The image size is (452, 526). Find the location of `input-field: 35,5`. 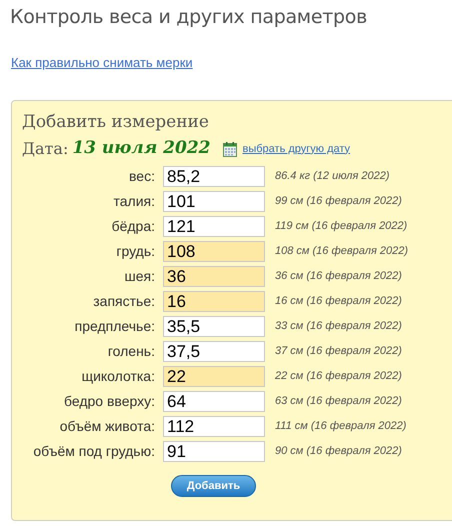

input-field: 35,5 is located at coordinates (214, 326).